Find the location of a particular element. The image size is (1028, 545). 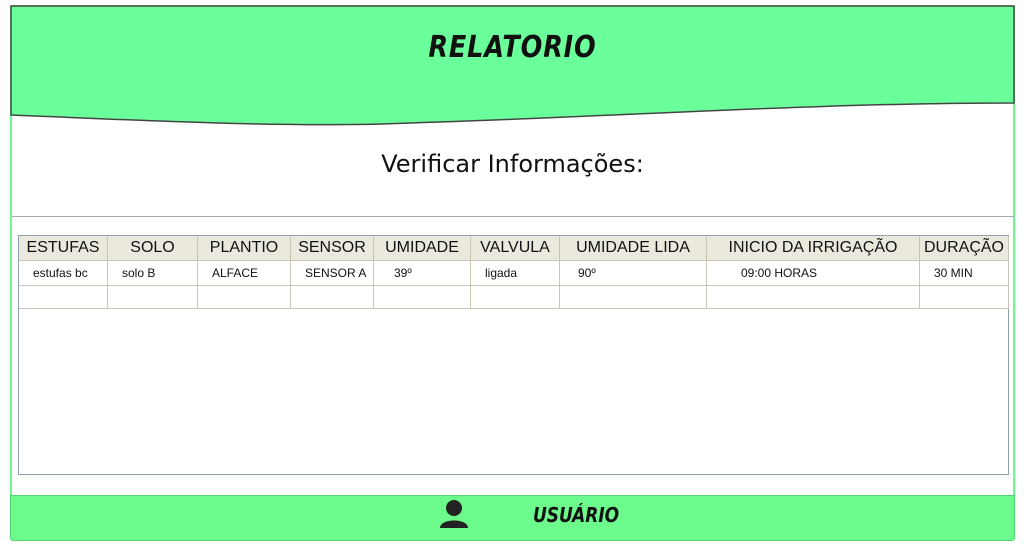

user-icon is located at coordinates (454, 514).